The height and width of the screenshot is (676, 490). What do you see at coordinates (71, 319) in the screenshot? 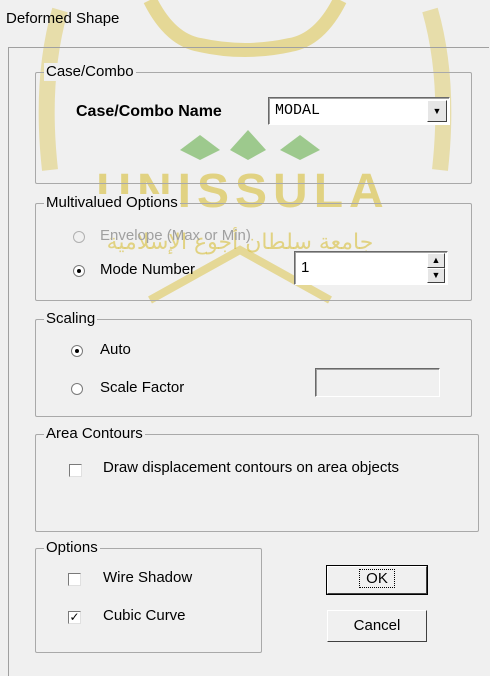
I see `scaling-legend: Scaling` at bounding box center [71, 319].